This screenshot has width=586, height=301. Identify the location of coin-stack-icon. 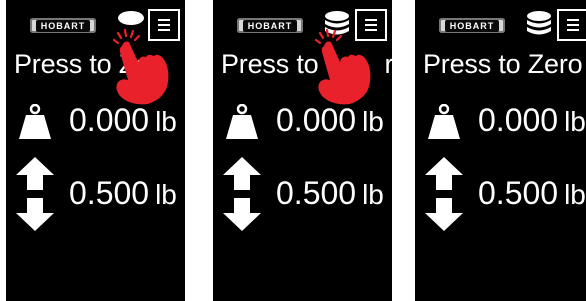
(539, 23).